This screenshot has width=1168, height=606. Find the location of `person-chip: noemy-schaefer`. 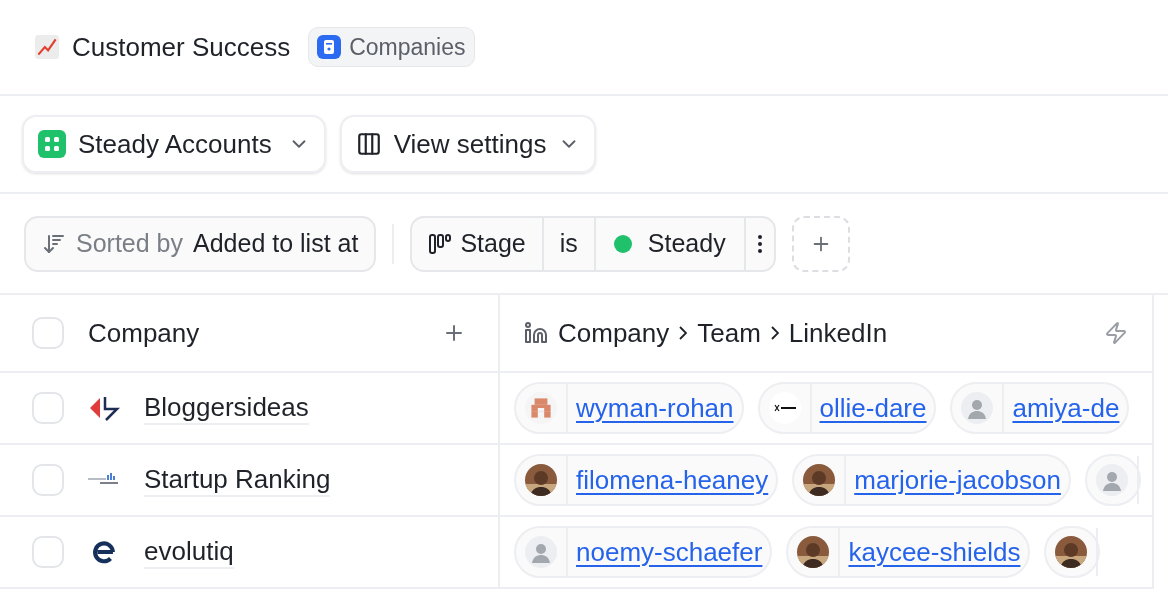

person-chip: noemy-schaefer is located at coordinates (643, 552).